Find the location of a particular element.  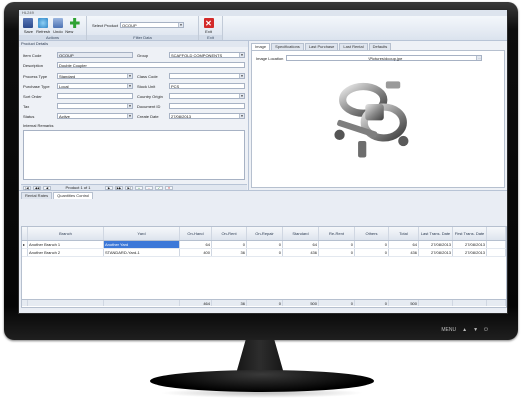

remarks-label: Internal Remarks is located at coordinates (38, 125).